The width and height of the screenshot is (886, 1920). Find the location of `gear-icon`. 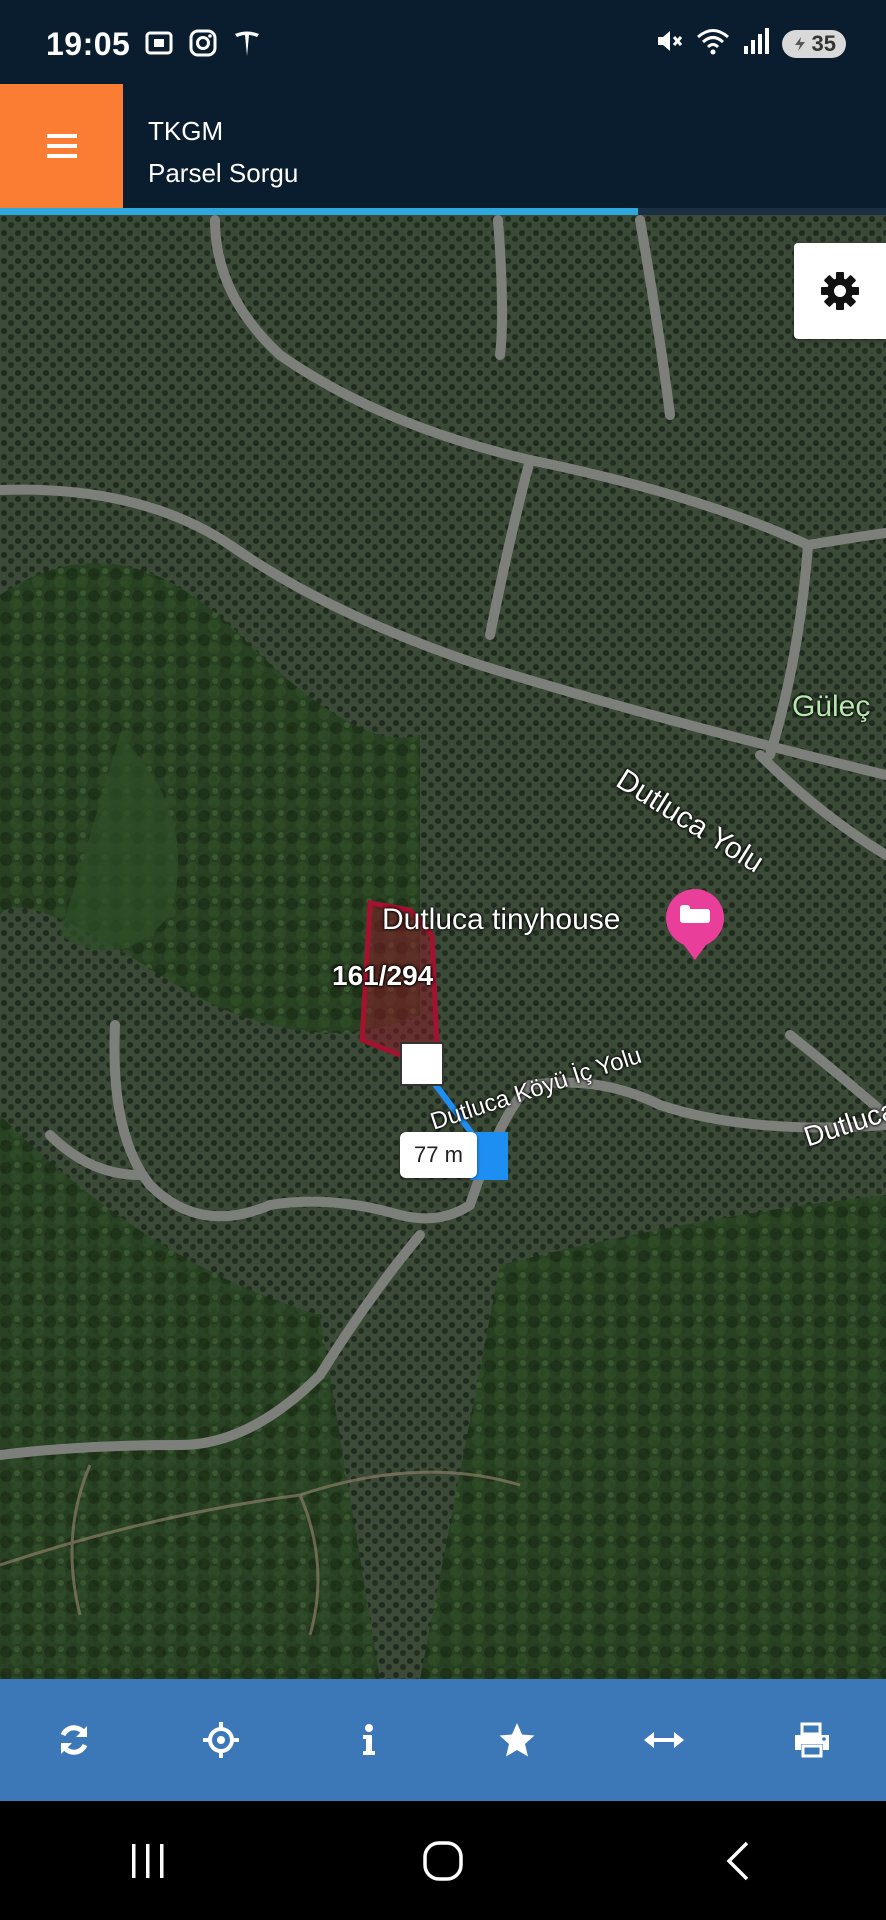

gear-icon is located at coordinates (840, 291).